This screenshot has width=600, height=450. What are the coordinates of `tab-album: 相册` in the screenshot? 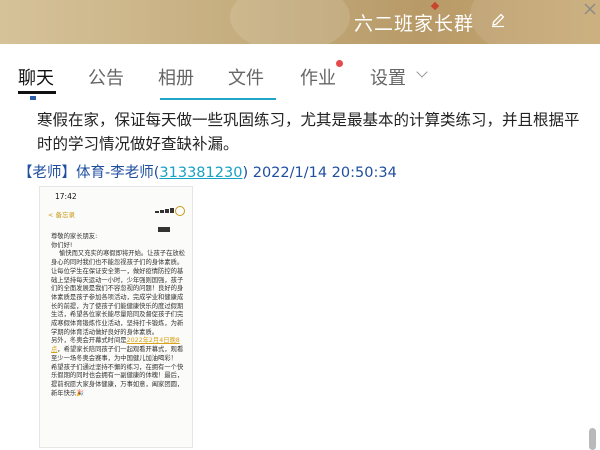 It's located at (176, 77).